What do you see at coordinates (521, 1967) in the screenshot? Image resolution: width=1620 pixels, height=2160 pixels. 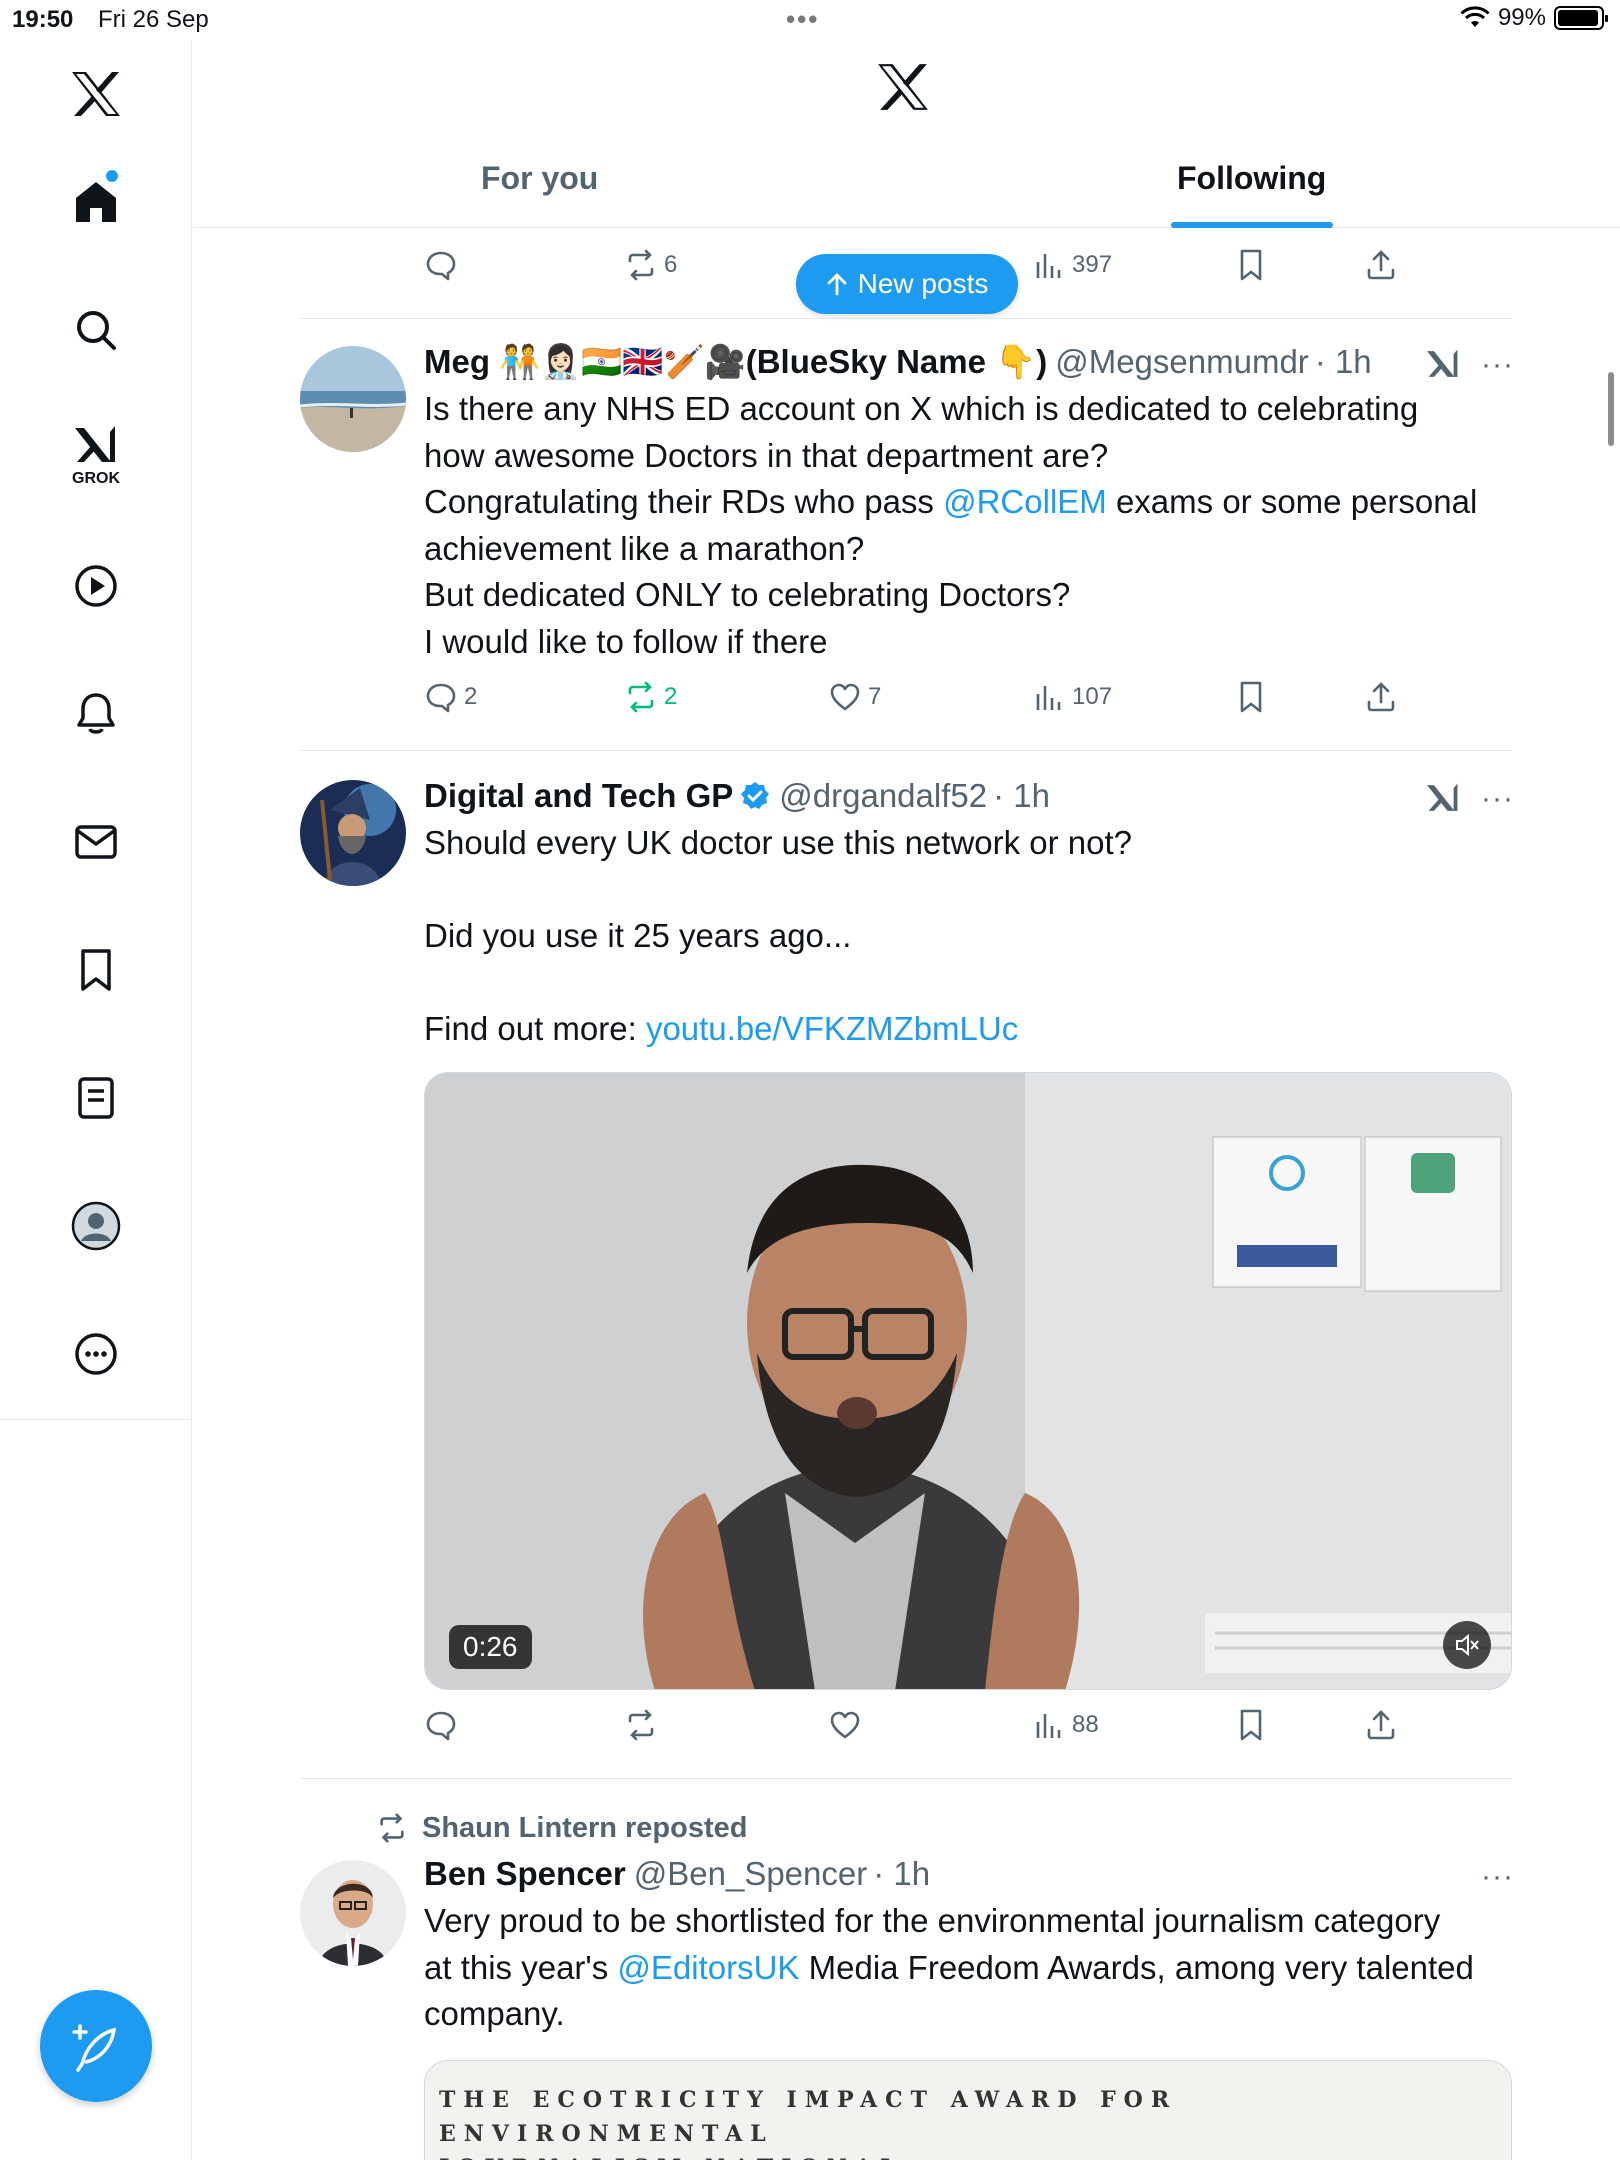 I see `tweet-text-segment: at this year's` at bounding box center [521, 1967].